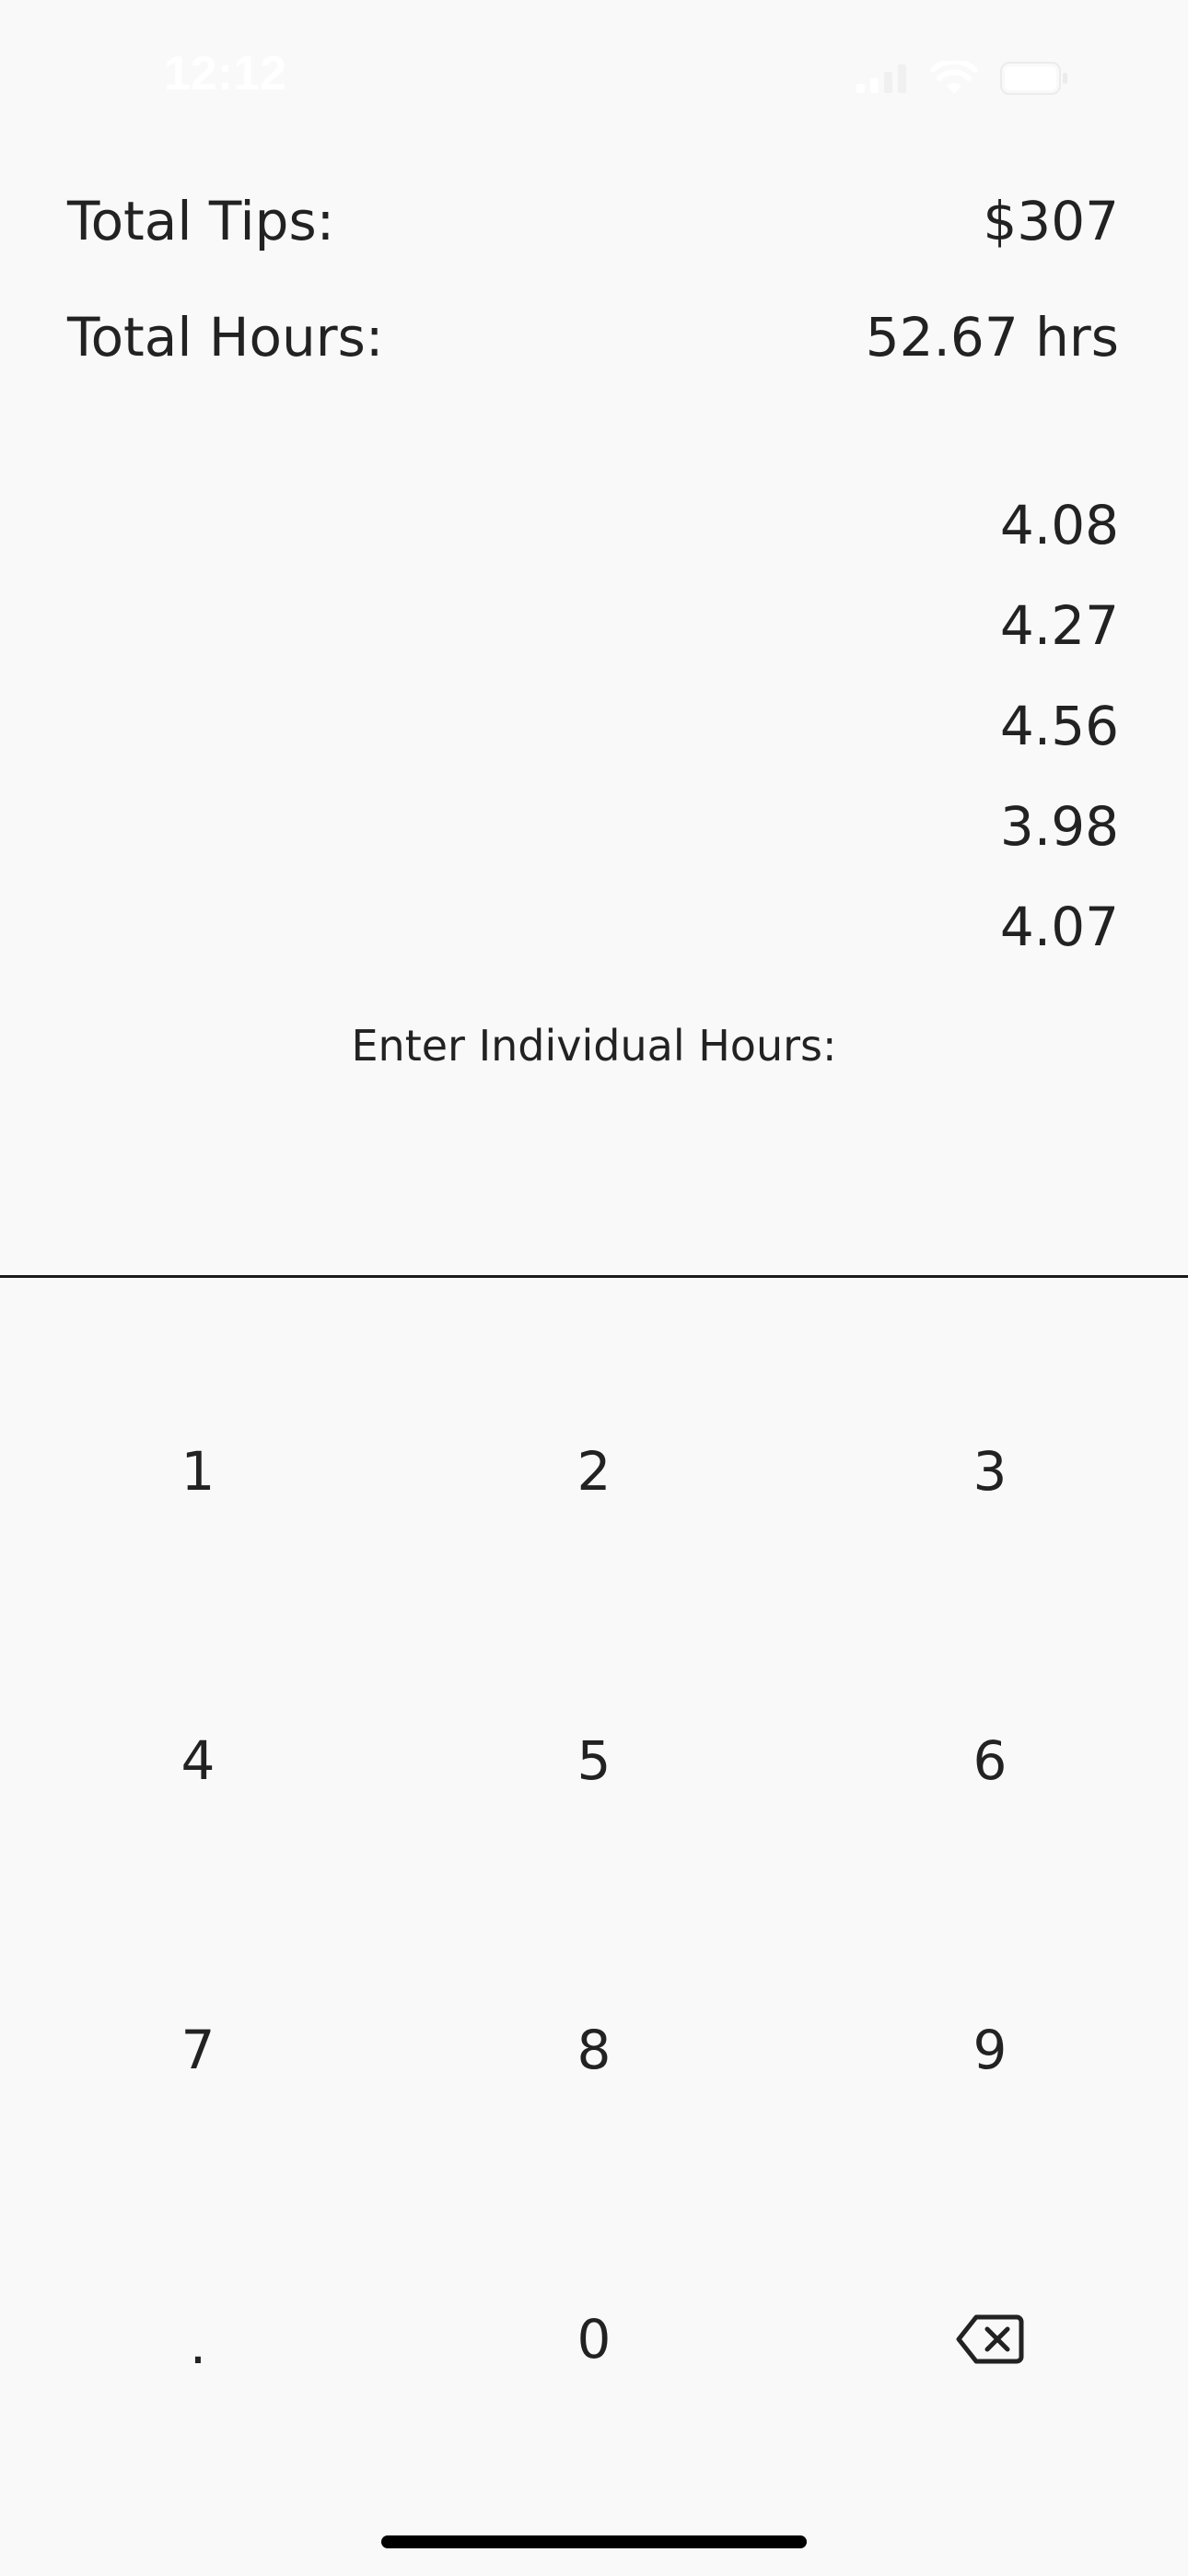 The height and width of the screenshot is (2576, 1188). What do you see at coordinates (593, 221) in the screenshot?
I see `total-tips-row: Total Tips: $307` at bounding box center [593, 221].